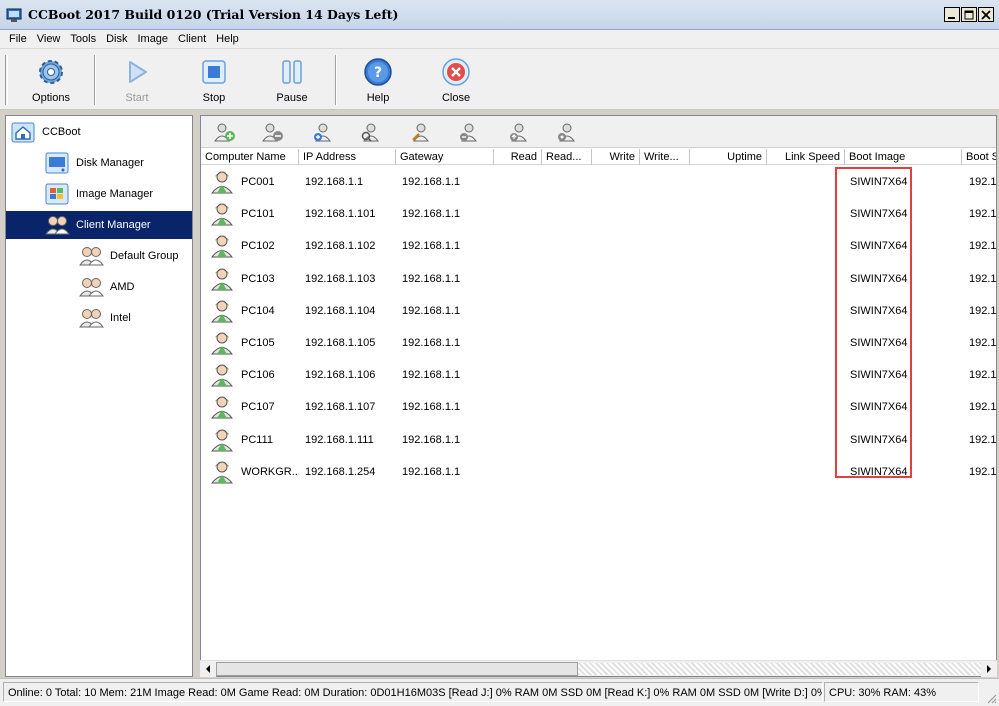 Image resolution: width=999 pixels, height=706 pixels. What do you see at coordinates (273, 132) in the screenshot?
I see `remove-client-icon` at bounding box center [273, 132].